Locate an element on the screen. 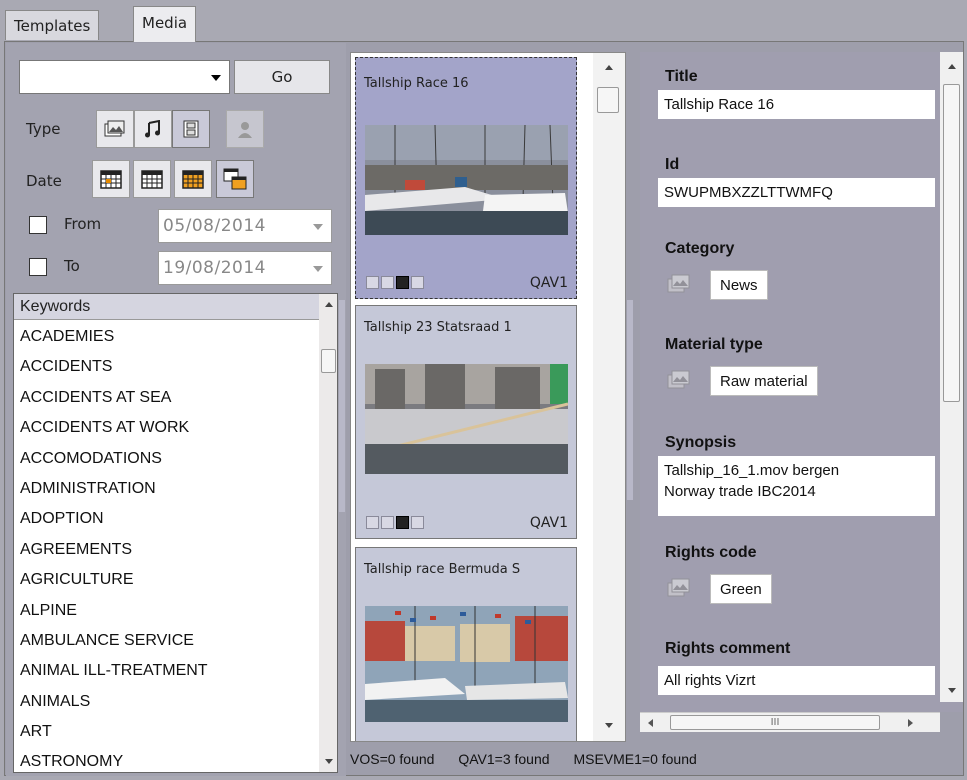  to-label: To is located at coordinates (72, 266).